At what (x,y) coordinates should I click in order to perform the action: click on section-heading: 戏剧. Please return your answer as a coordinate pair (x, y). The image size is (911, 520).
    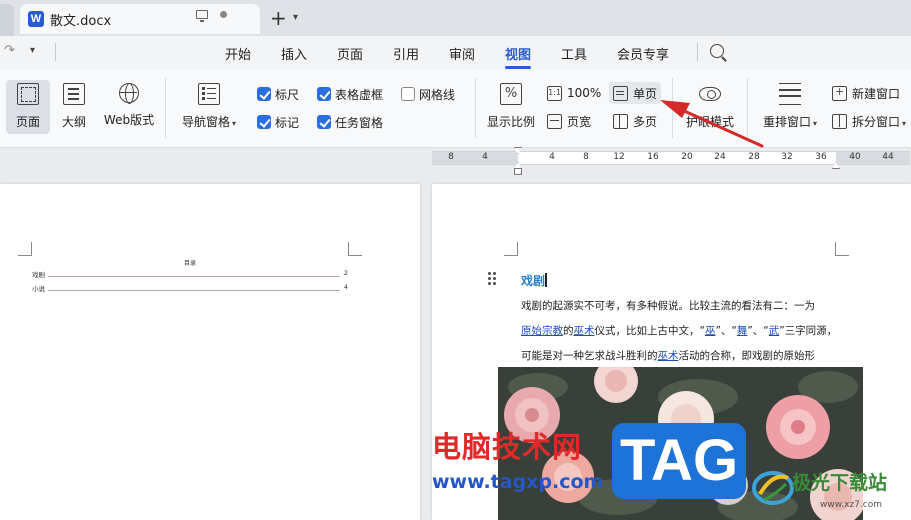
    Looking at the image, I should click on (533, 280).